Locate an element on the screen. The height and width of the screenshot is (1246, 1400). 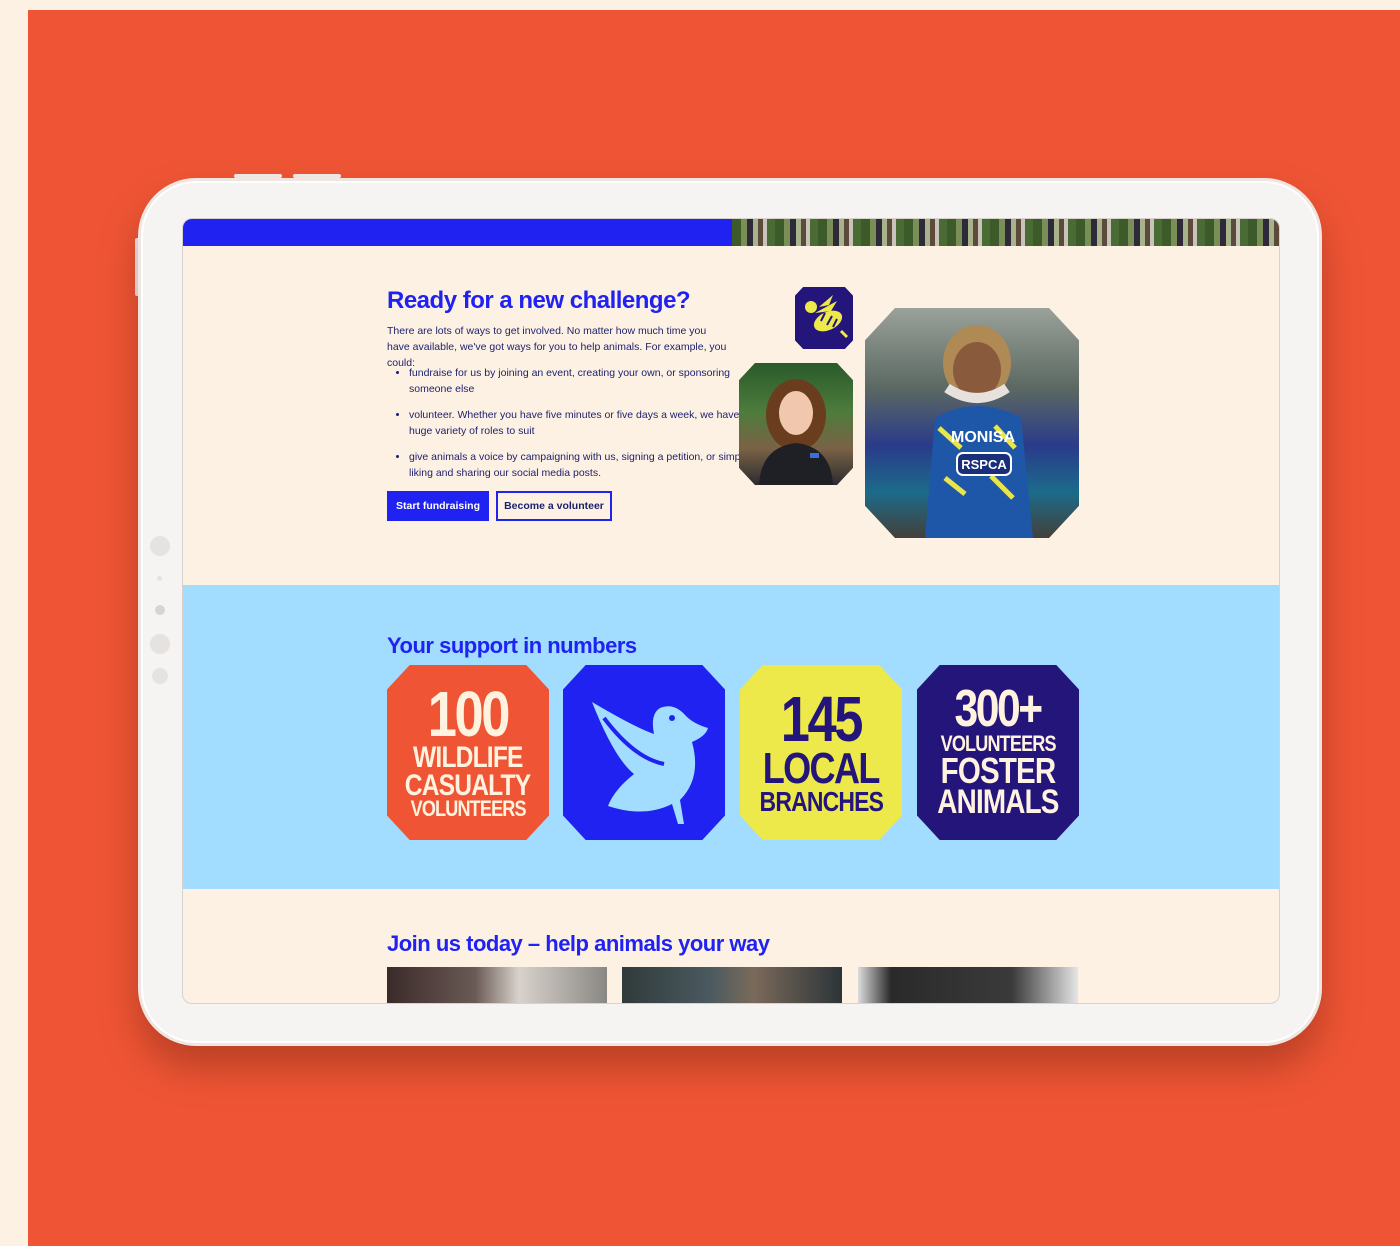
runner-illustration: MONISA RSPCA is located at coordinates (979, 431).